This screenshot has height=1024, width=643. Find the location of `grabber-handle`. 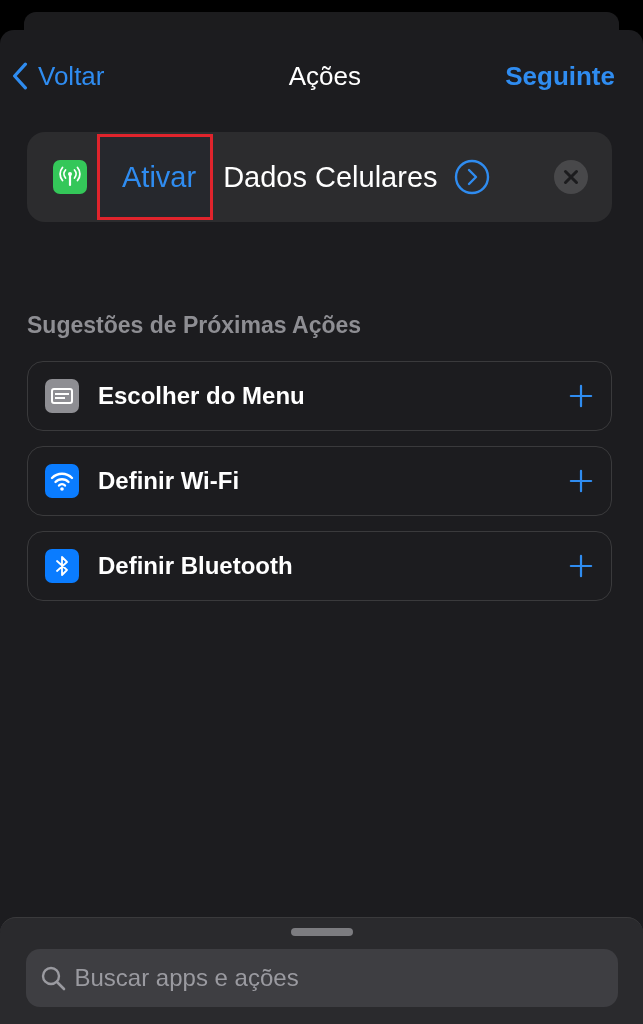

grabber-handle is located at coordinates (321, 932).